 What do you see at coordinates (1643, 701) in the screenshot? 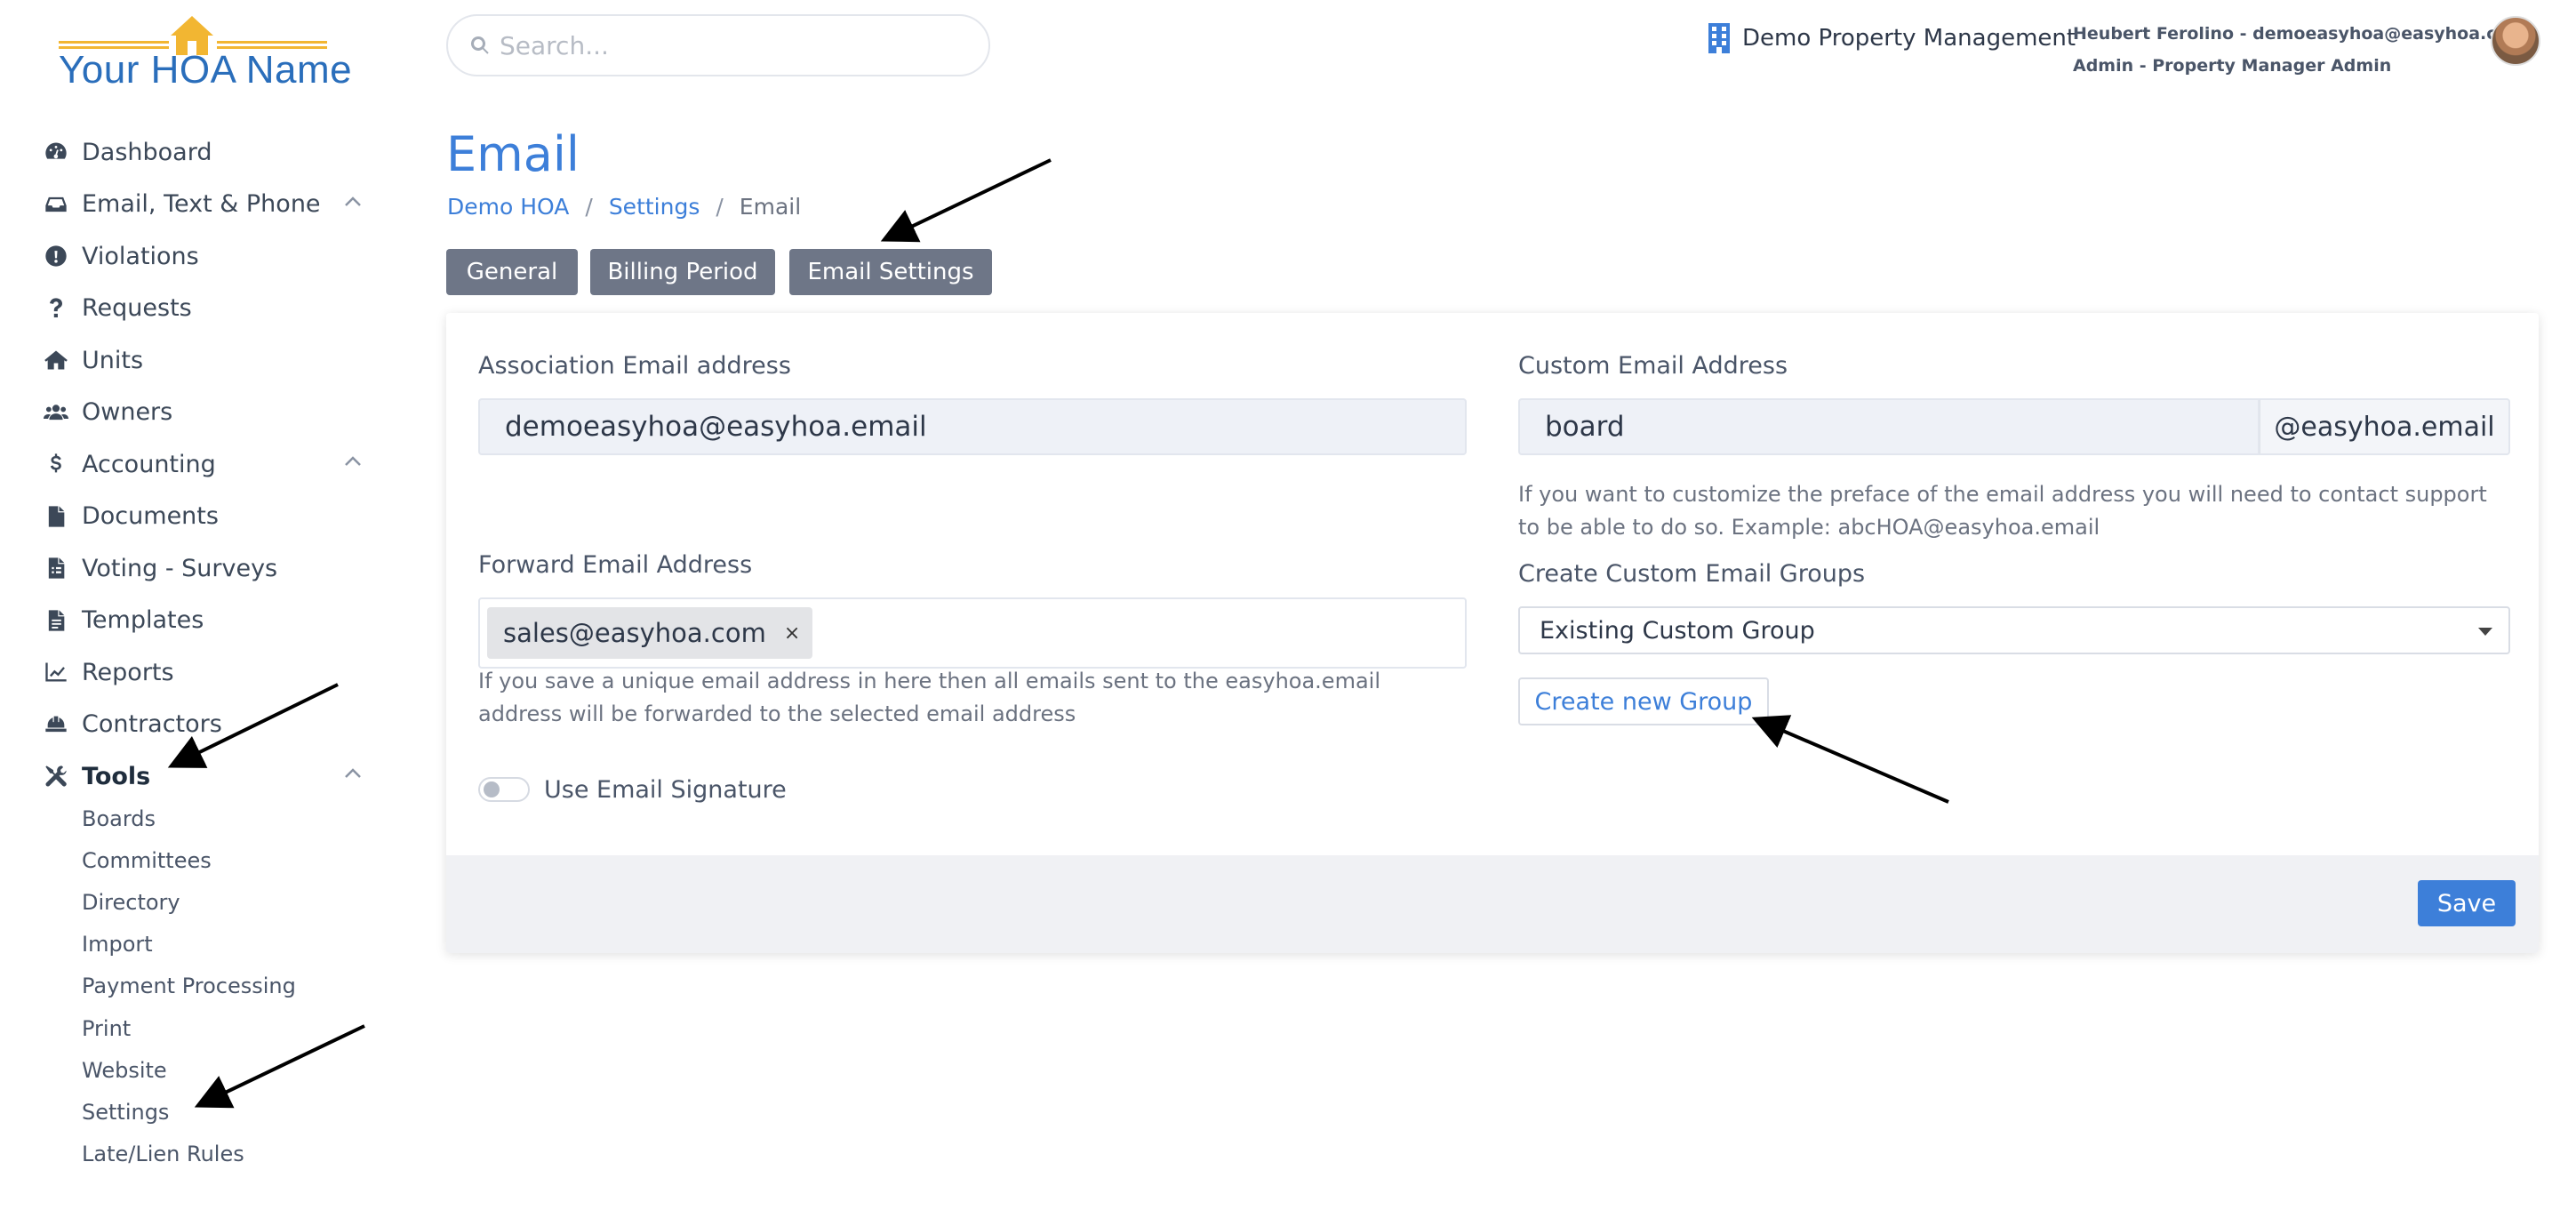
I see `create-new-group-button: Create new Group` at bounding box center [1643, 701].